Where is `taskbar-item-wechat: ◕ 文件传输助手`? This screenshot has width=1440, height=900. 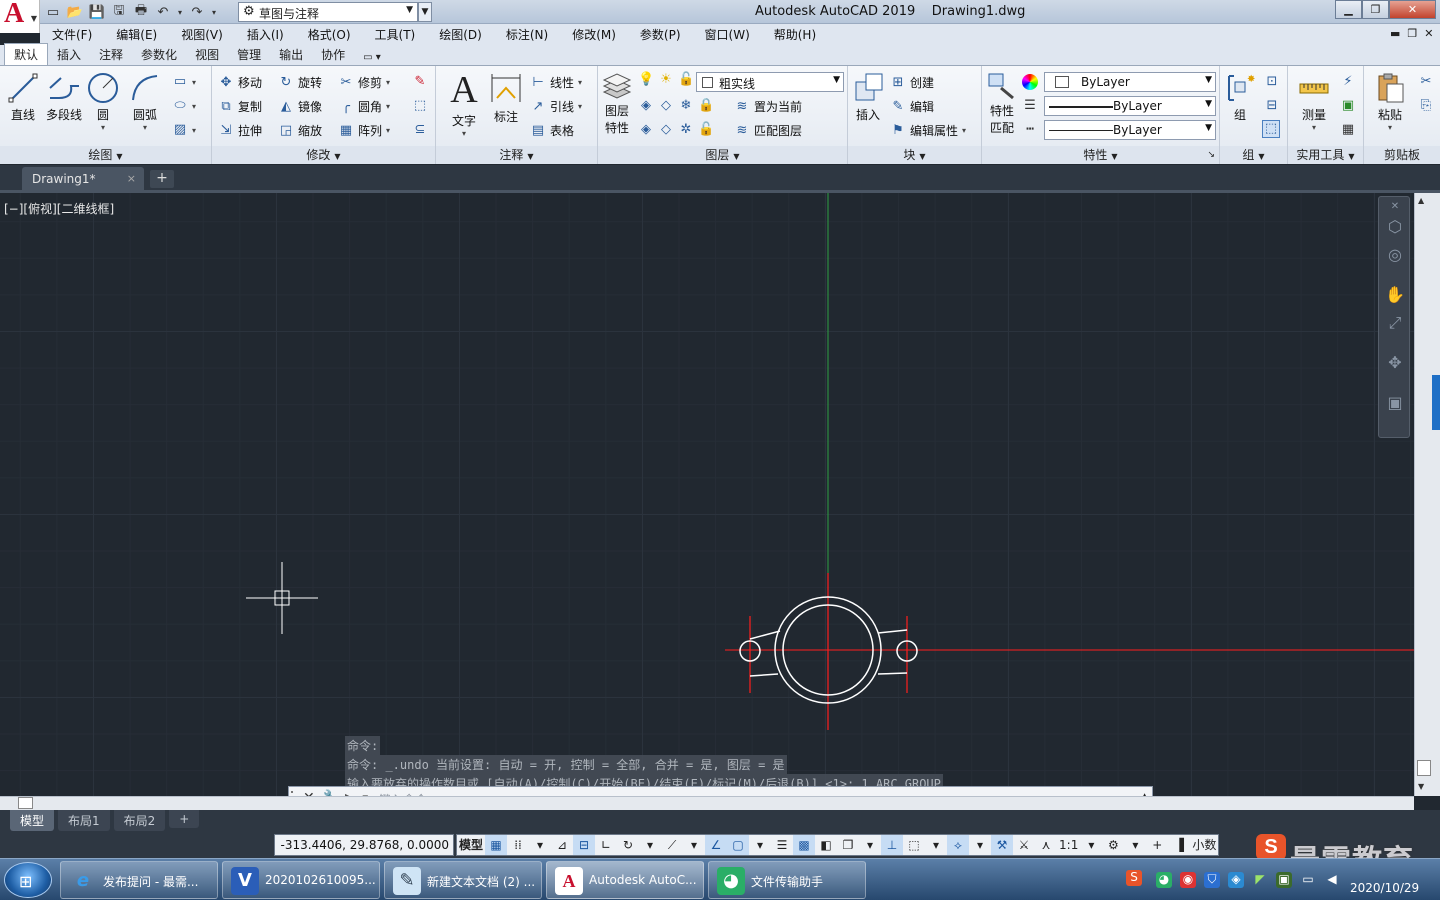
taskbar-item-wechat: ◕ 文件传输助手 is located at coordinates (787, 880).